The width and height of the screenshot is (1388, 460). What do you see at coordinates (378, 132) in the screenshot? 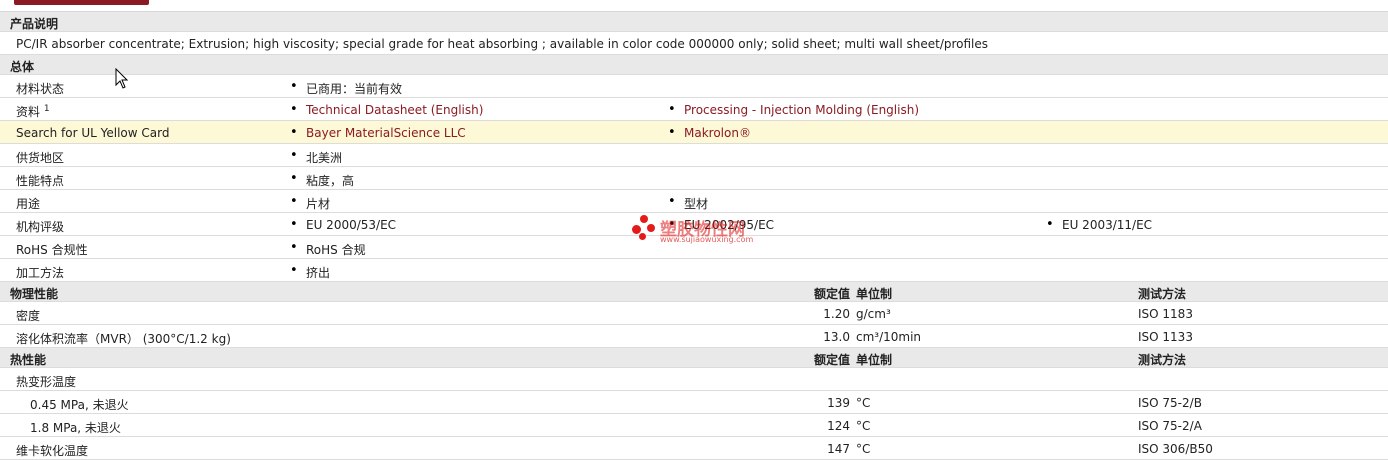
I see `link-bayer: Bayer MaterialScience LLC` at bounding box center [378, 132].